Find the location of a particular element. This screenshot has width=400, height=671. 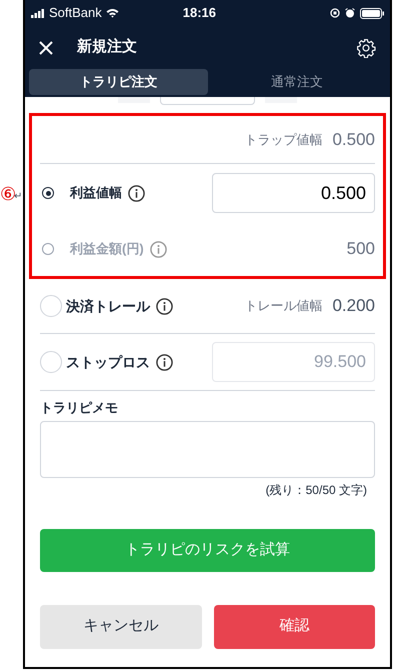

character-counter: (残り：50/50 文字) is located at coordinates (316, 490).